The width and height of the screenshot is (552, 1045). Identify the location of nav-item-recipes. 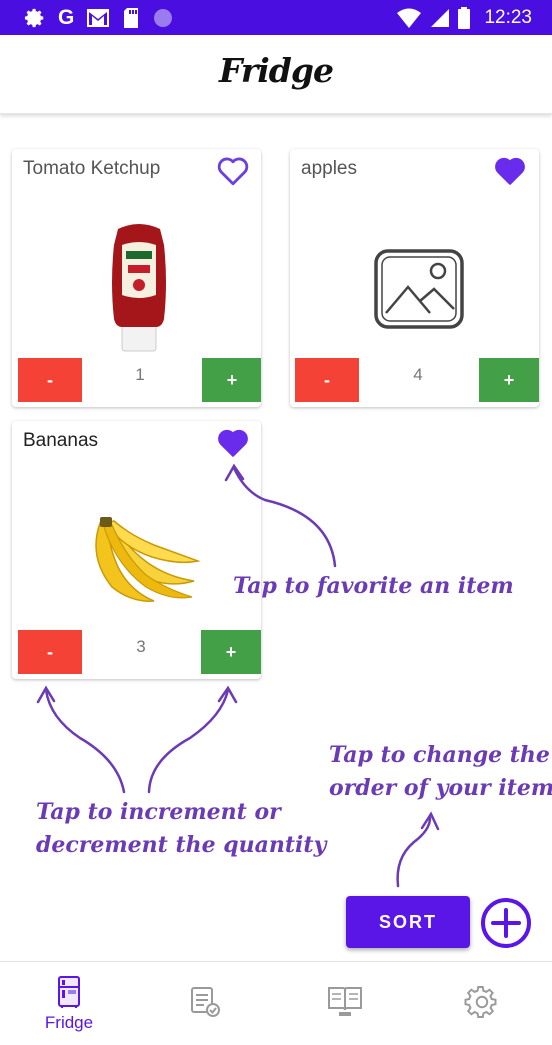
(345, 1003).